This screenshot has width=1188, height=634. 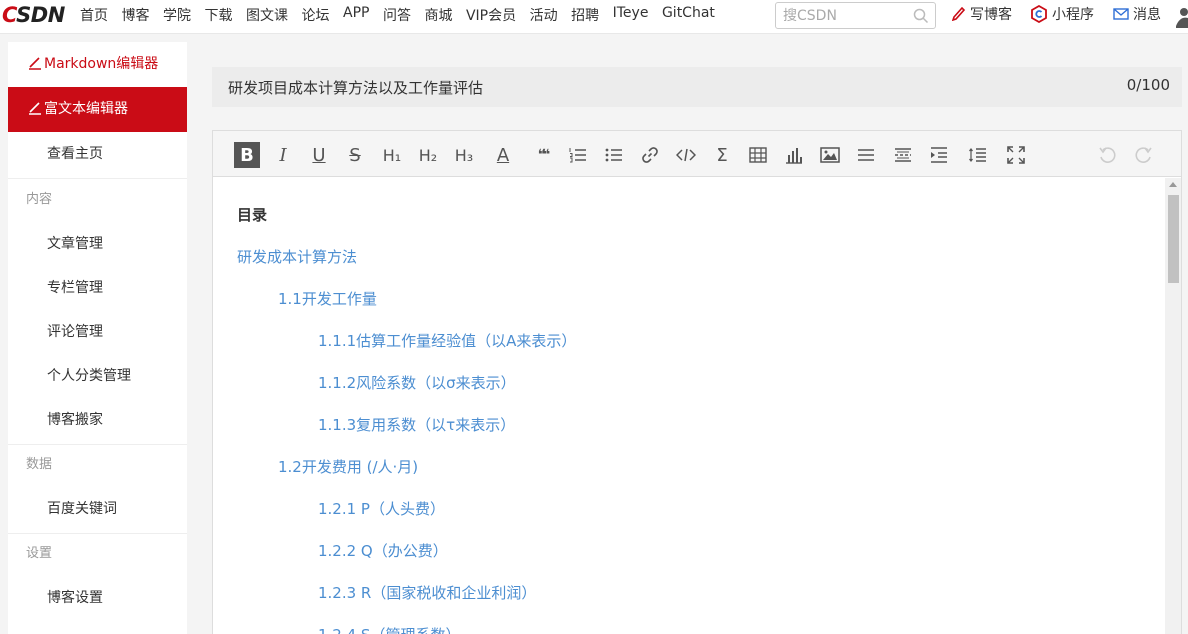 I want to click on nav-link-gitchat: GitChat, so click(x=688, y=15).